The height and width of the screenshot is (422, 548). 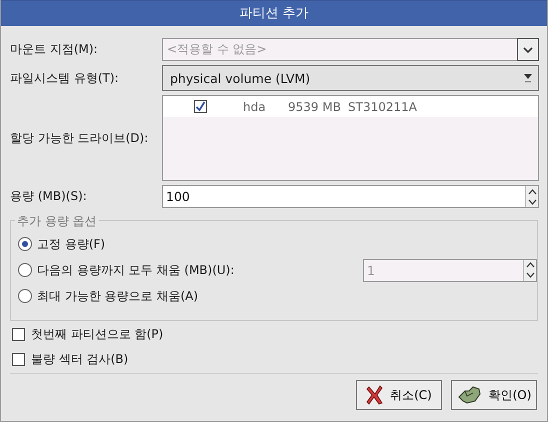 What do you see at coordinates (531, 196) in the screenshot?
I see `spin-buttons` at bounding box center [531, 196].